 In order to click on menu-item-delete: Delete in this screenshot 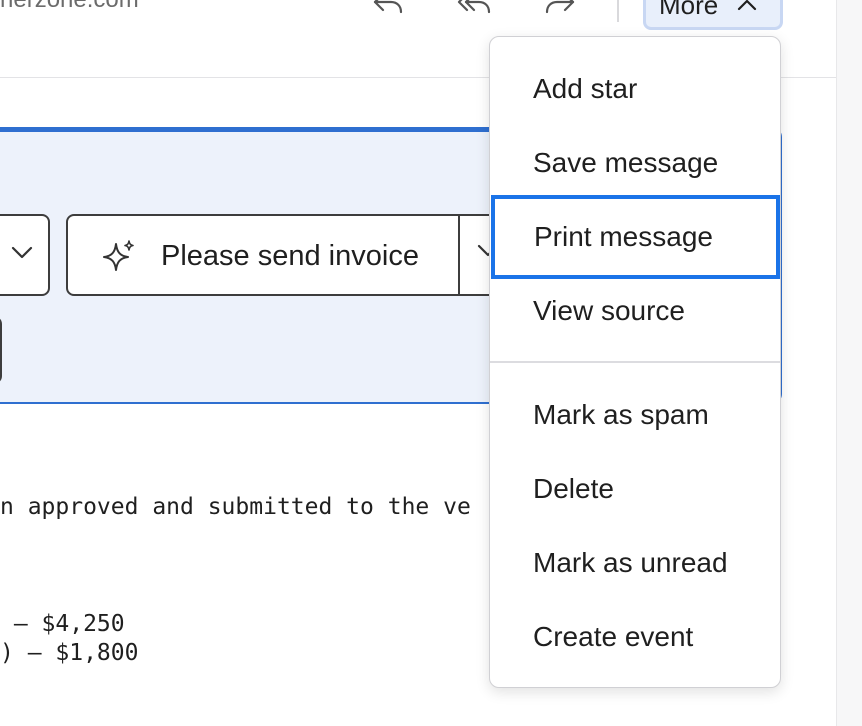, I will do `click(635, 489)`.